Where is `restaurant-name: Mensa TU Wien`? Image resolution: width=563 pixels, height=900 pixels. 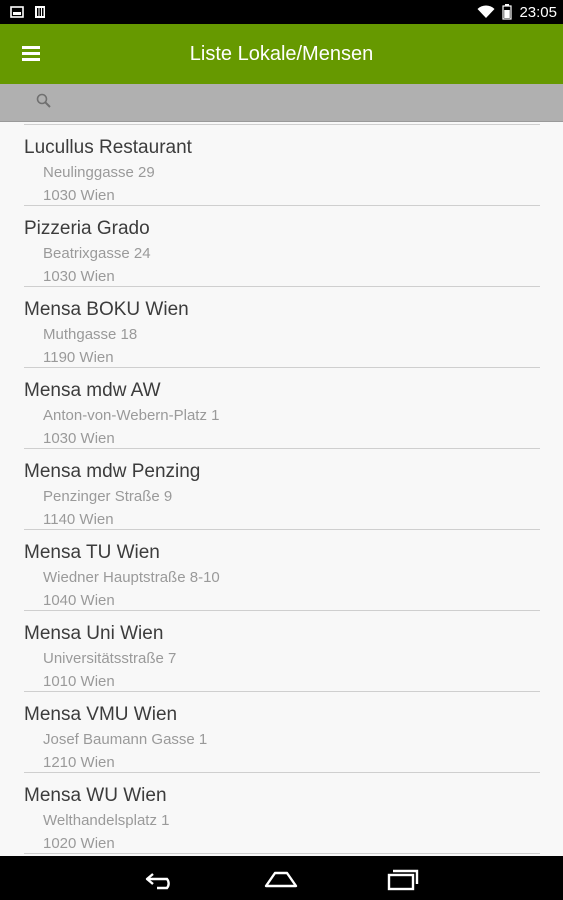
restaurant-name: Mensa TU Wien is located at coordinates (92, 552).